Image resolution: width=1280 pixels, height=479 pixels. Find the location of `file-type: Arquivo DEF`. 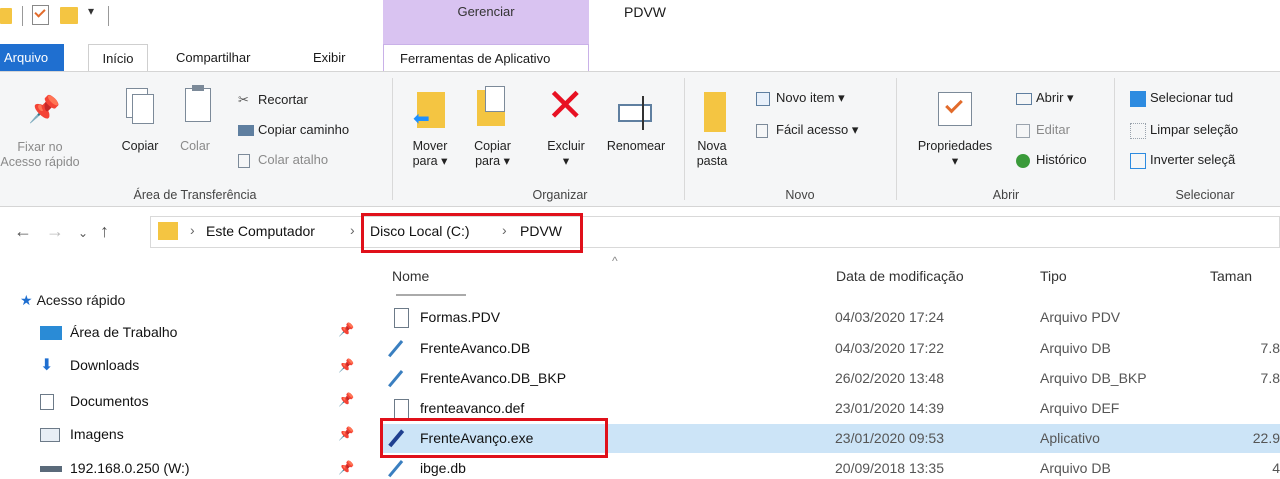

file-type: Arquivo DEF is located at coordinates (1080, 408).